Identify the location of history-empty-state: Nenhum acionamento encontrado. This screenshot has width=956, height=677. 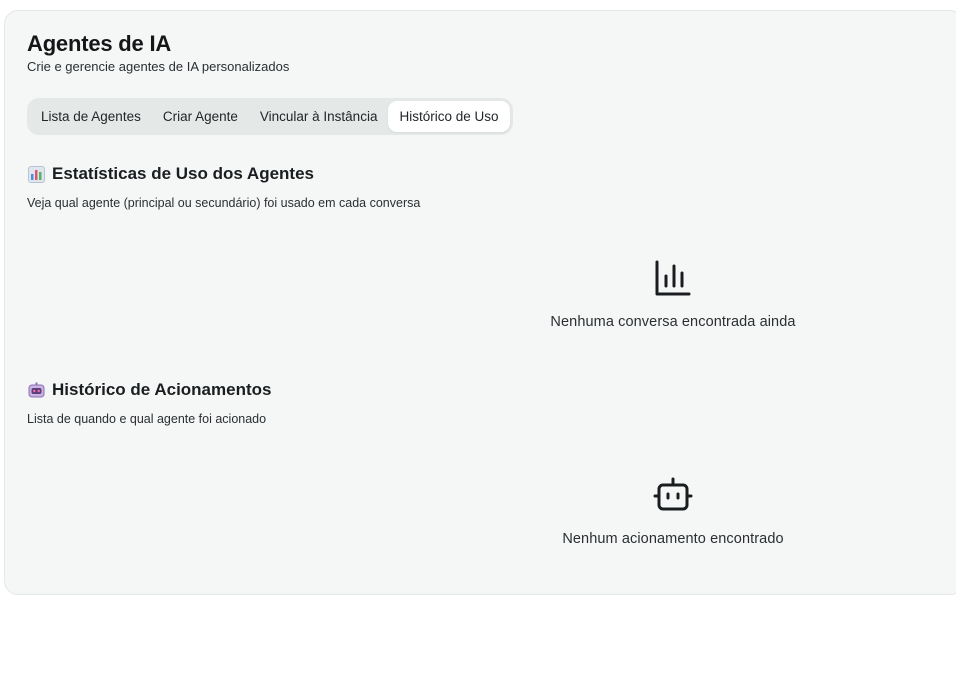
(673, 511).